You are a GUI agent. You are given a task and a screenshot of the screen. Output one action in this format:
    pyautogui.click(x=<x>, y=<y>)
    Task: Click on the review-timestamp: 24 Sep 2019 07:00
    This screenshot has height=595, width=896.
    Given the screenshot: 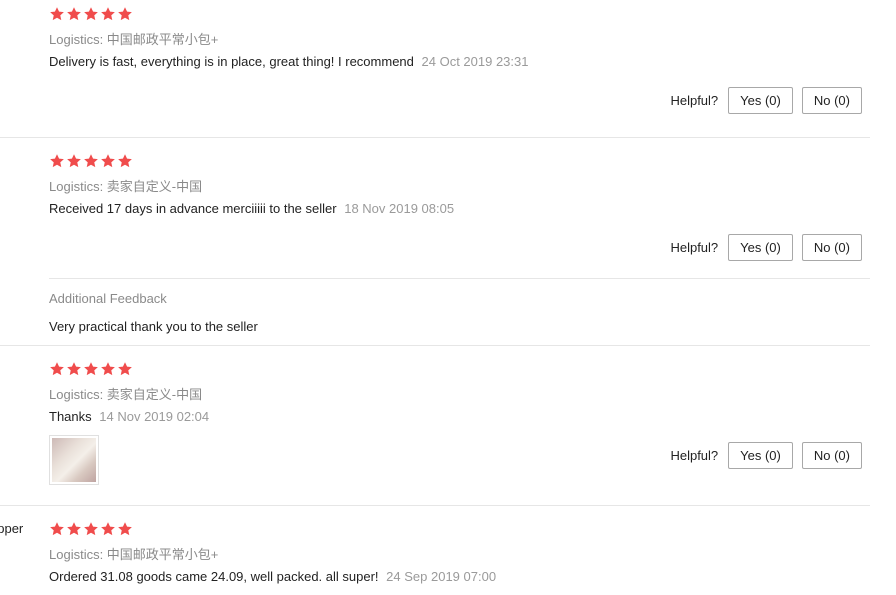 What is the action you would take?
    pyautogui.click(x=441, y=576)
    